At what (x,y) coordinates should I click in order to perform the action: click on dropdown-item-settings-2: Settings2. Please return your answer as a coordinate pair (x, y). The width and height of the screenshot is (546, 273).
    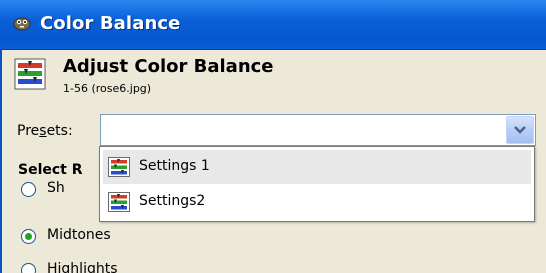
    Looking at the image, I should click on (317, 202).